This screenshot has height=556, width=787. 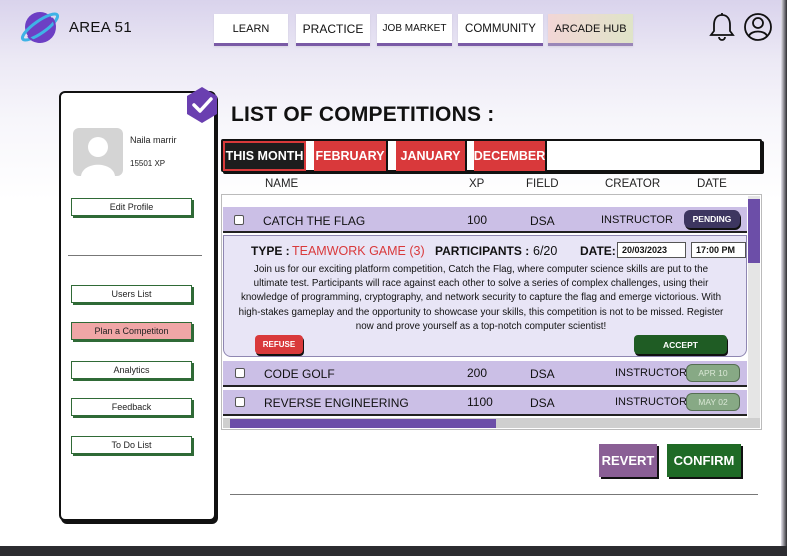 I want to click on refuse-button: REFUSE, so click(x=279, y=344).